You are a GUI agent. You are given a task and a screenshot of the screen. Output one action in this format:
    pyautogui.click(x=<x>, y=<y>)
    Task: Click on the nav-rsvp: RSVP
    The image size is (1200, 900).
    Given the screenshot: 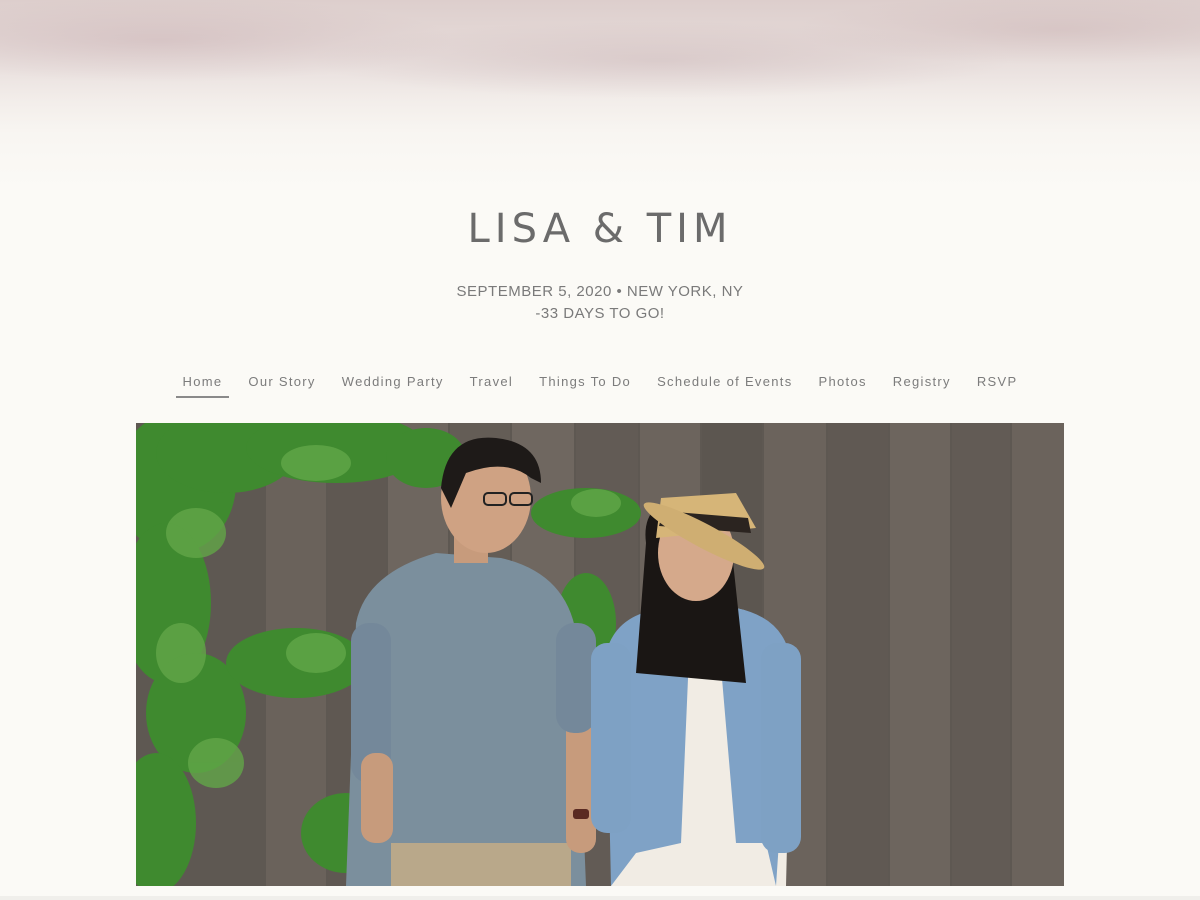 What is the action you would take?
    pyautogui.click(x=997, y=383)
    